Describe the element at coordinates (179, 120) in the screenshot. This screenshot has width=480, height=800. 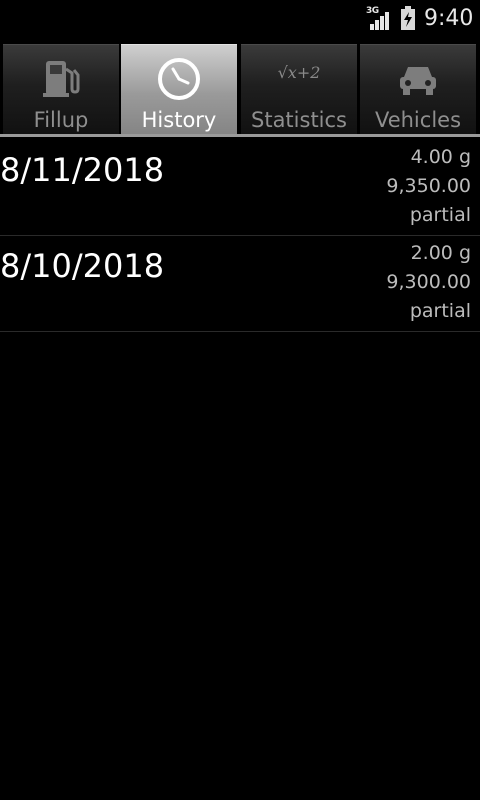
I see `tab-history-label: History` at that location.